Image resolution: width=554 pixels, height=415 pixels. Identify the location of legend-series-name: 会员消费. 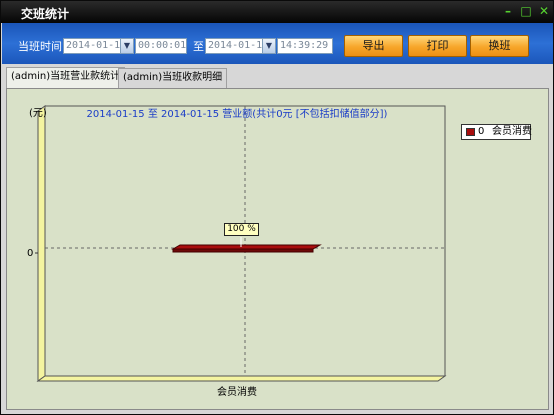
(512, 131).